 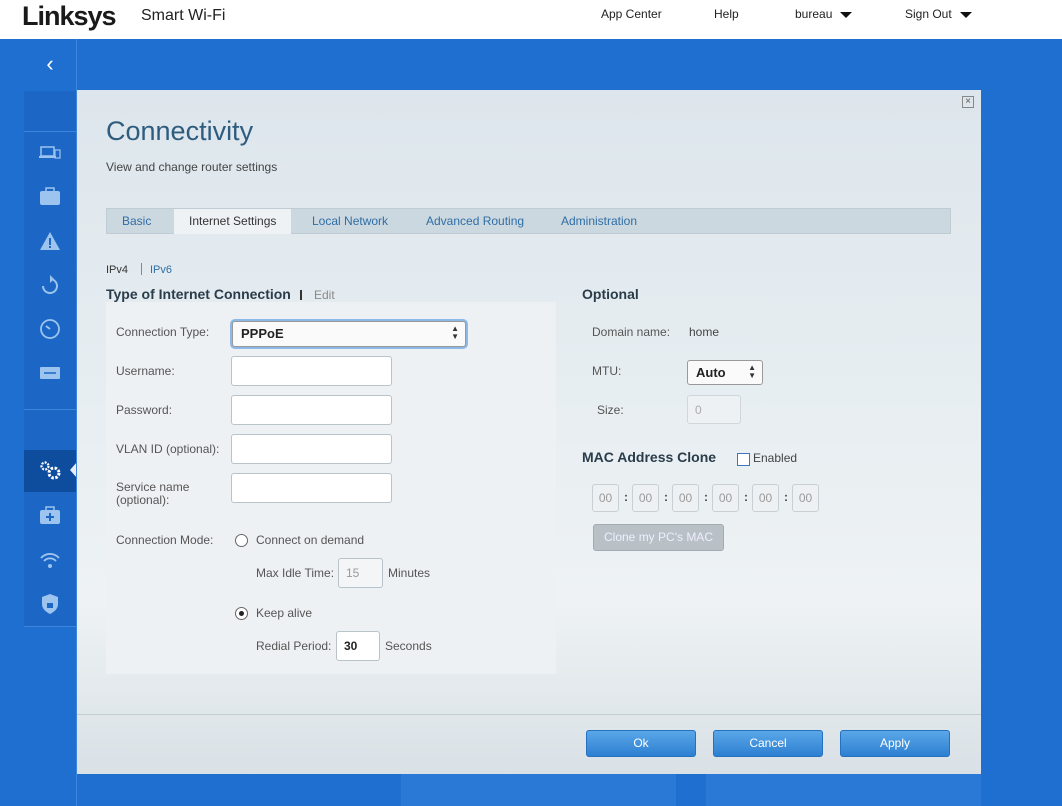 I want to click on ipv6-link: IPv6, so click(x=161, y=270).